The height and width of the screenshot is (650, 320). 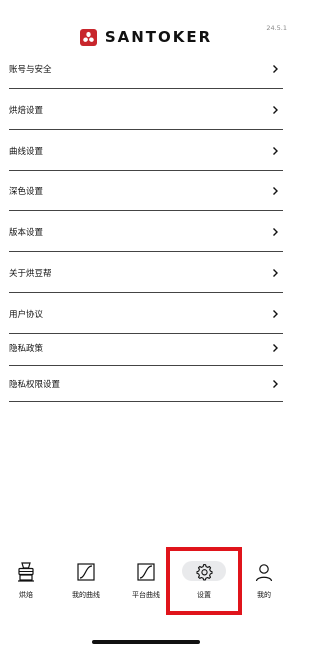 I want to click on bottom-tab-bar: 烘焙 我的曲线 平台曲线 设置 我的, so click(x=146, y=580).